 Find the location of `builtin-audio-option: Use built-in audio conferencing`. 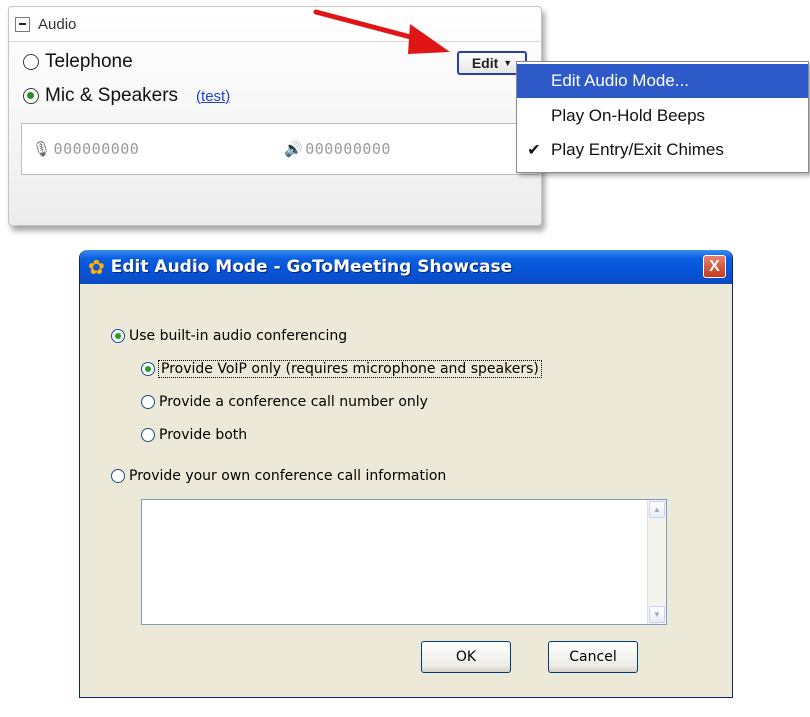

builtin-audio-option: Use built-in audio conferencing is located at coordinates (229, 336).